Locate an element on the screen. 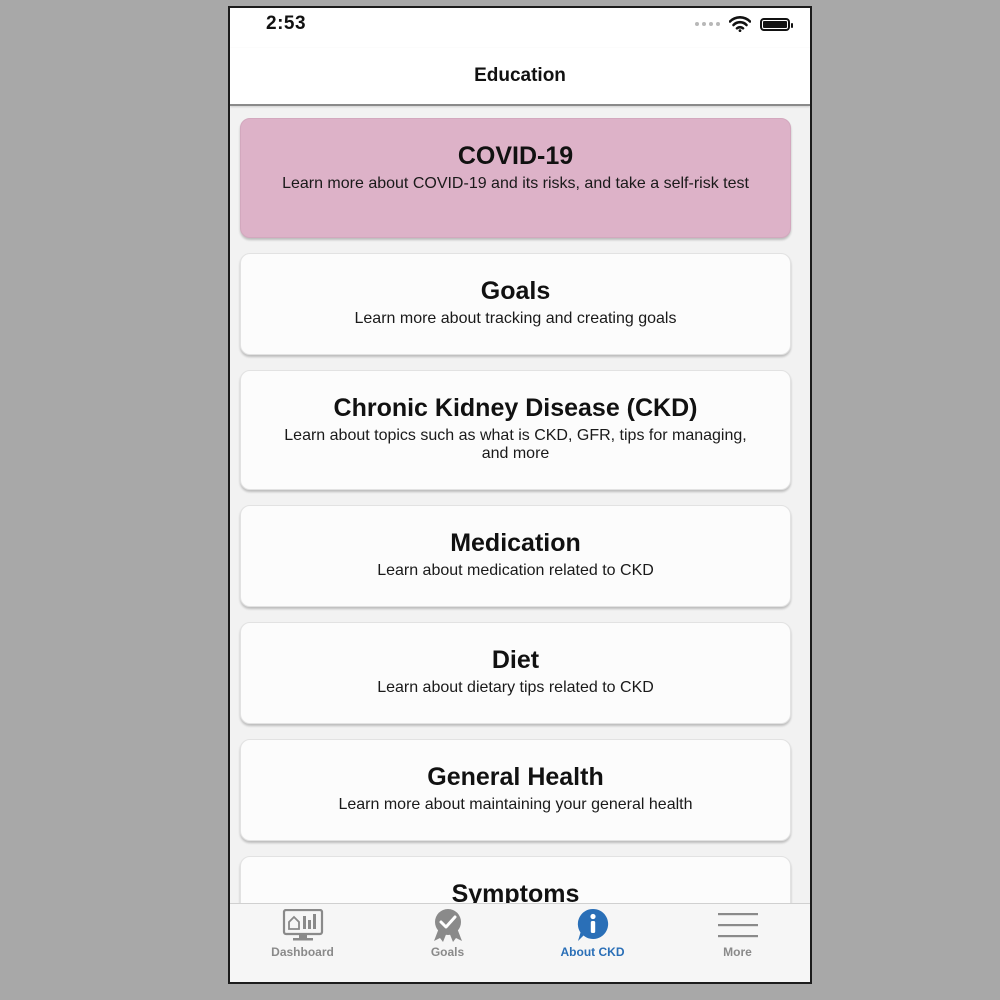 The height and width of the screenshot is (1000, 1000). status-bar: 2:53 is located at coordinates (520, 28).